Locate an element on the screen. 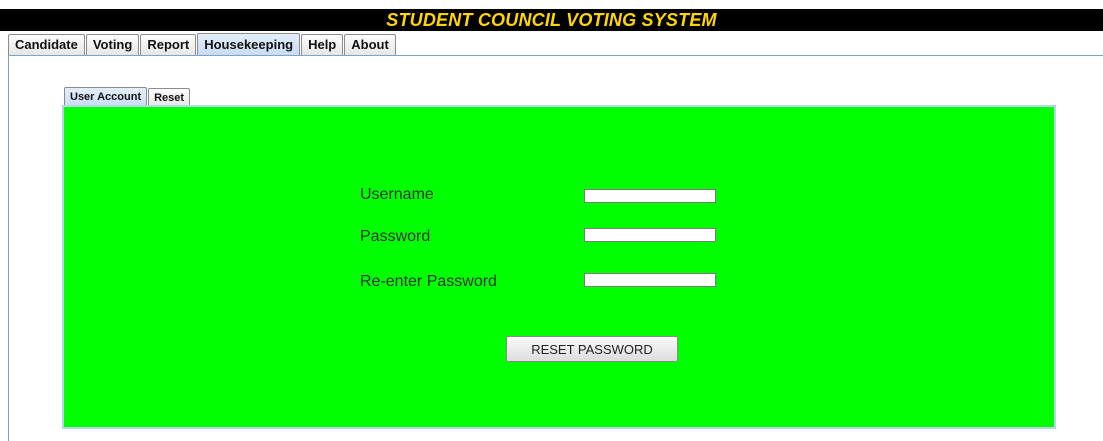  tab-voting: Voting is located at coordinates (112, 44).